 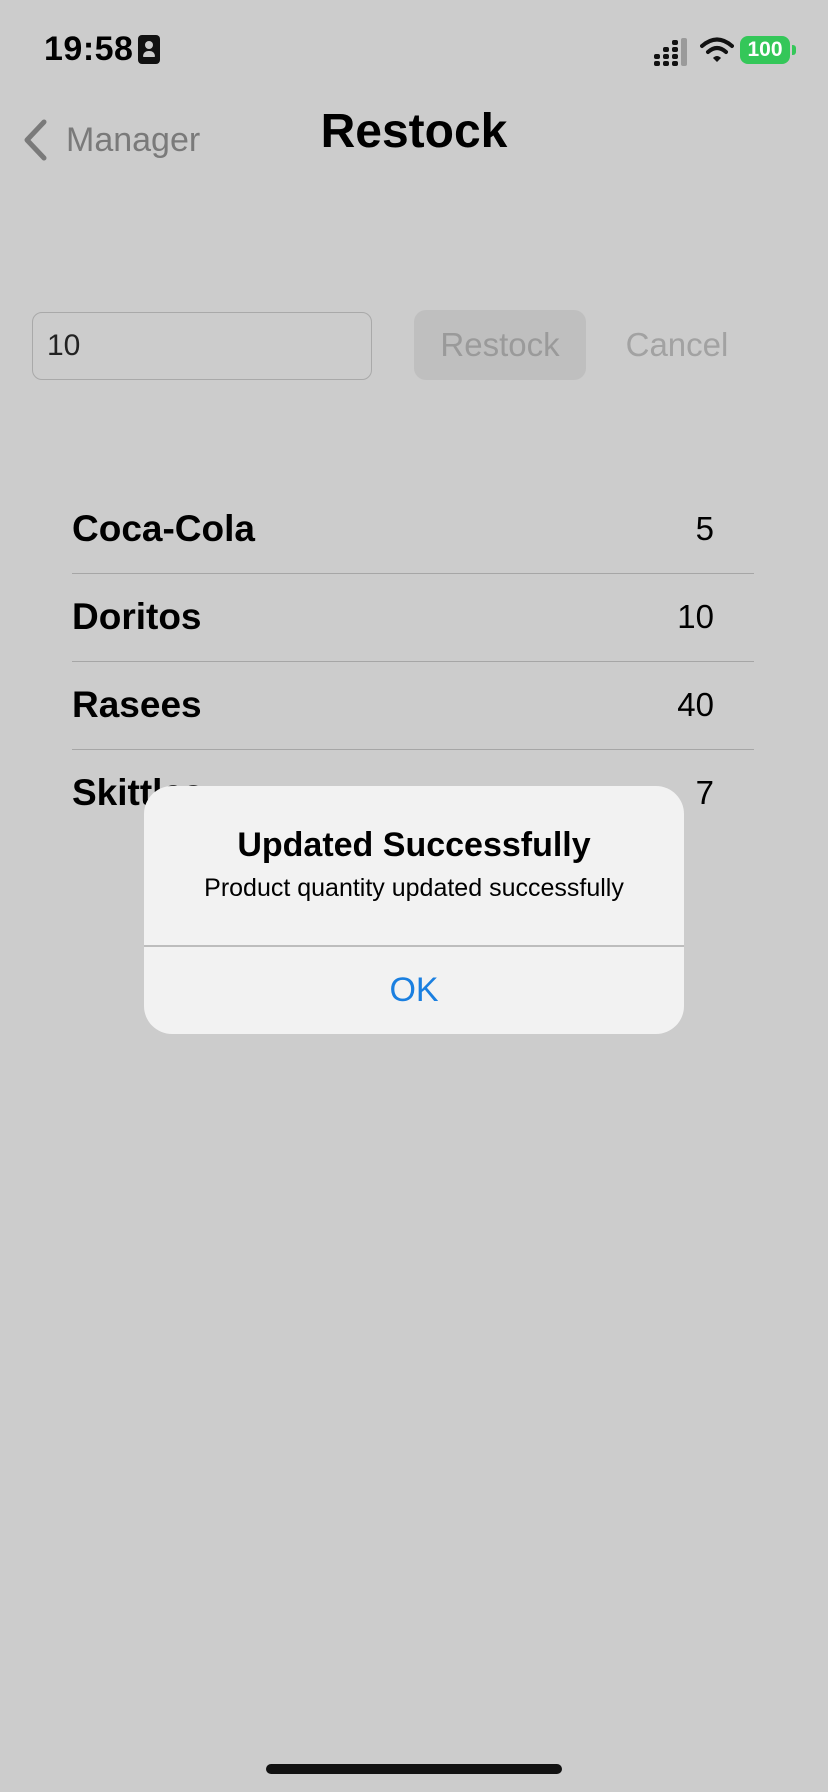 I want to click on battery-icon: 100, so click(x=765, y=50).